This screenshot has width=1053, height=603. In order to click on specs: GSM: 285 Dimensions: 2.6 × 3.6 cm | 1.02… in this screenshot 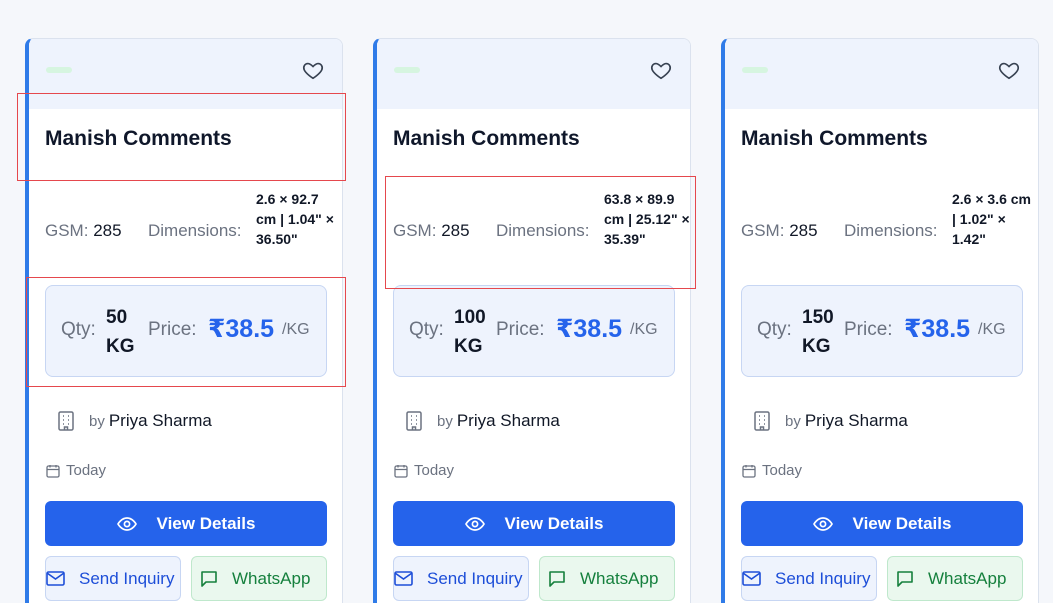, I will do `click(886, 229)`.